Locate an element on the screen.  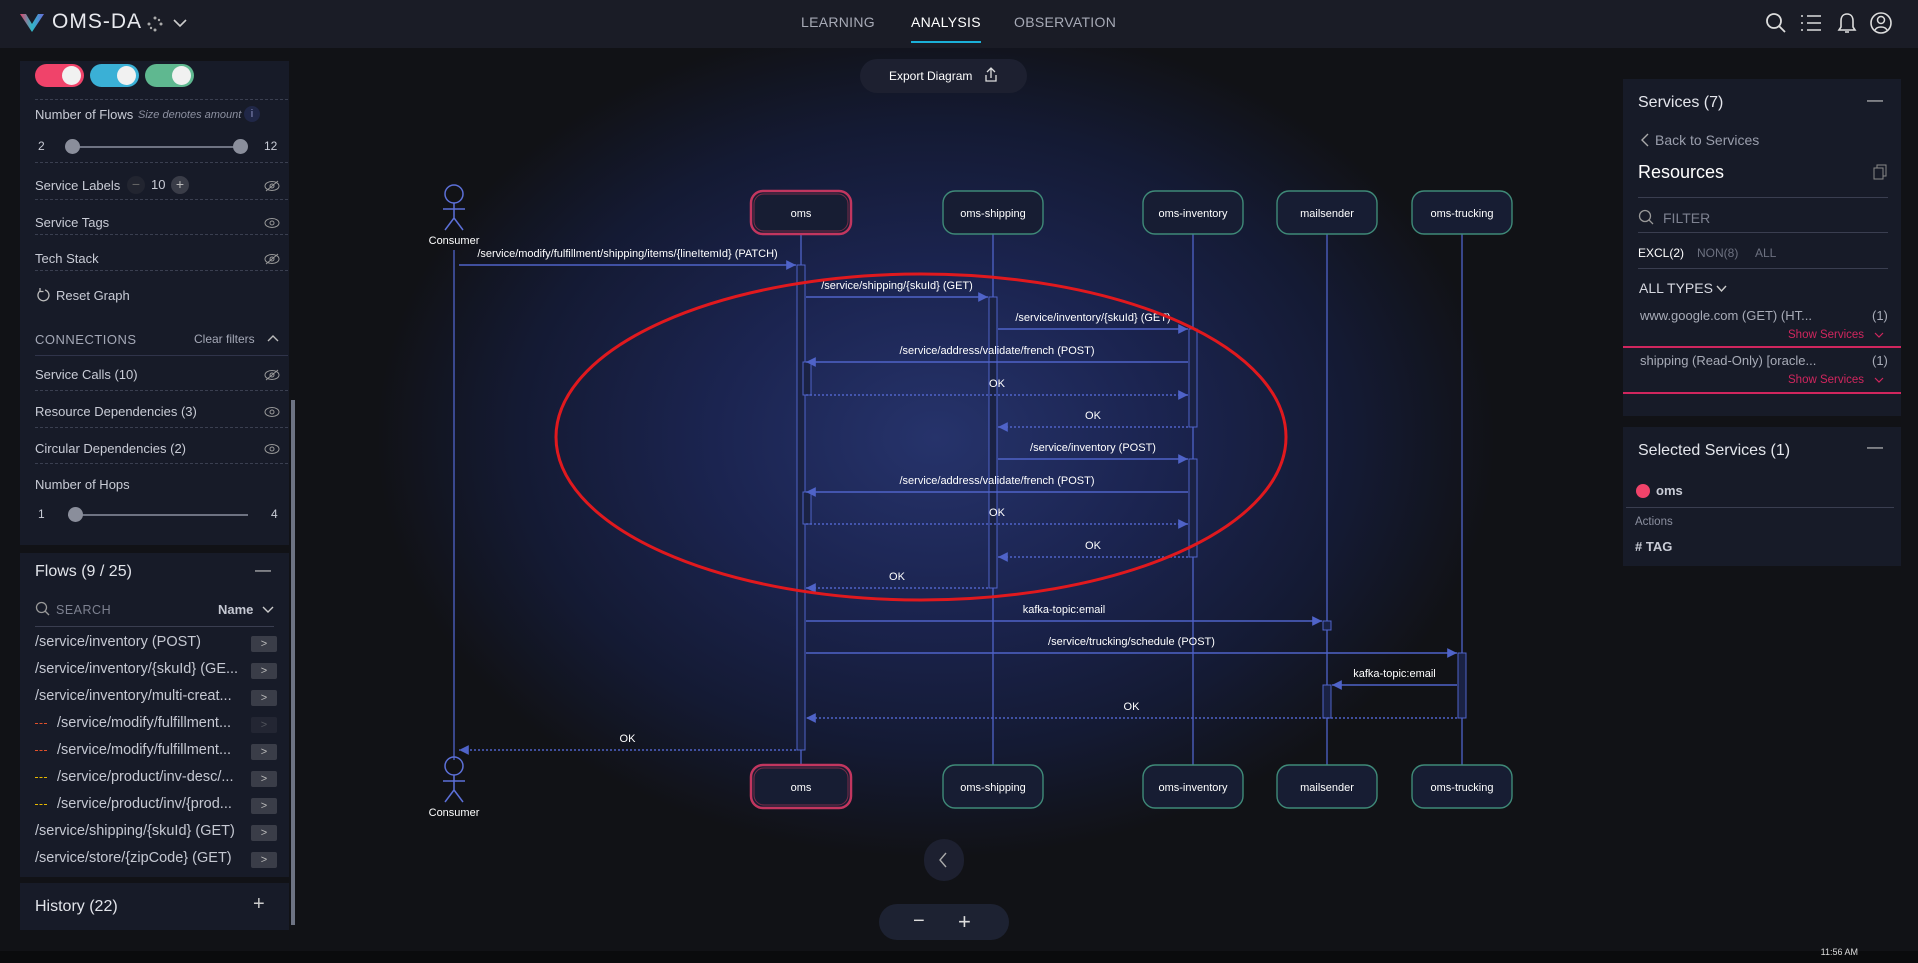
filter-input: FILTER is located at coordinates (1686, 218).